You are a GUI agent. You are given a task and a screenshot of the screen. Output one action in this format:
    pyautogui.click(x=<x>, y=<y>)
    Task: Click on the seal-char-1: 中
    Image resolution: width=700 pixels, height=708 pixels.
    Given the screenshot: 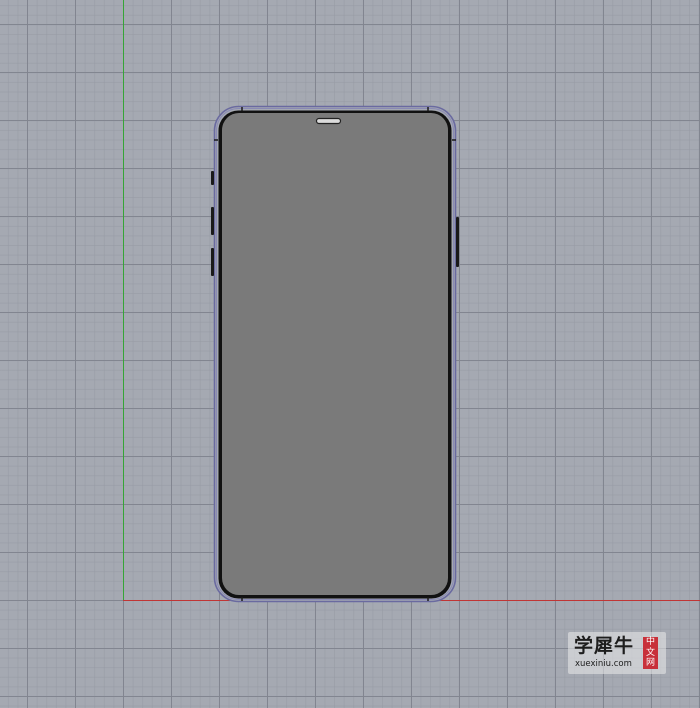 What is the action you would take?
    pyautogui.click(x=650, y=642)
    